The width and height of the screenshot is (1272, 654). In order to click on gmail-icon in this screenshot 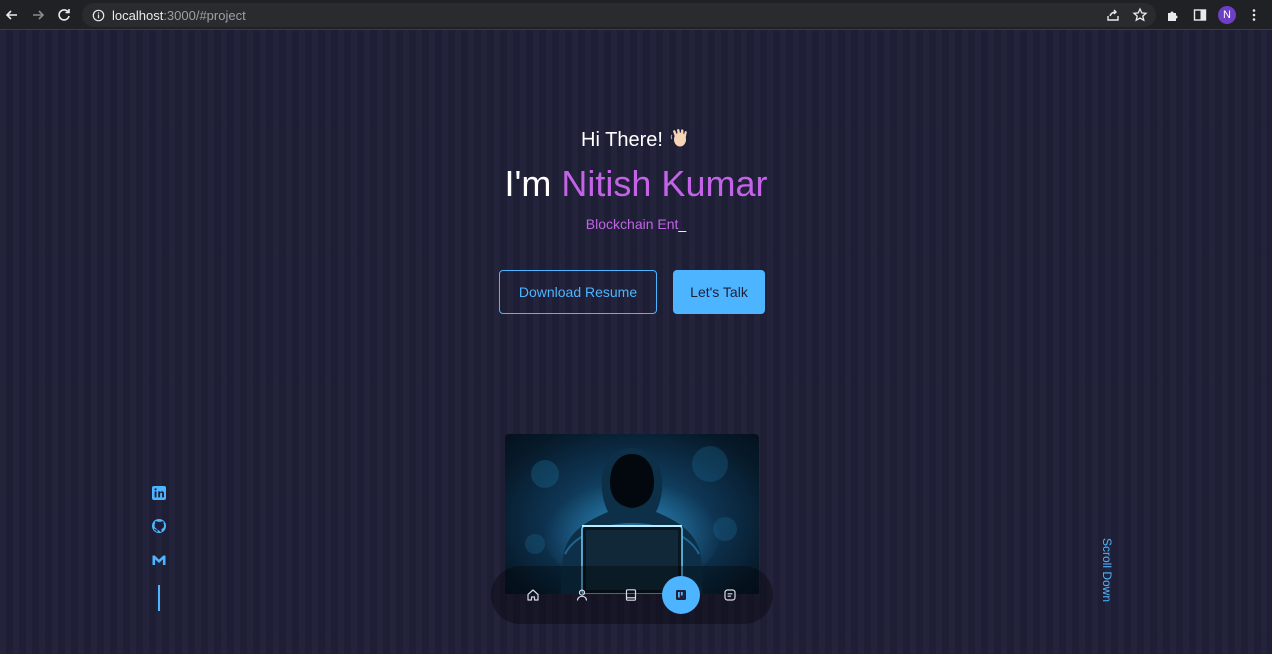, I will do `click(159, 560)`.